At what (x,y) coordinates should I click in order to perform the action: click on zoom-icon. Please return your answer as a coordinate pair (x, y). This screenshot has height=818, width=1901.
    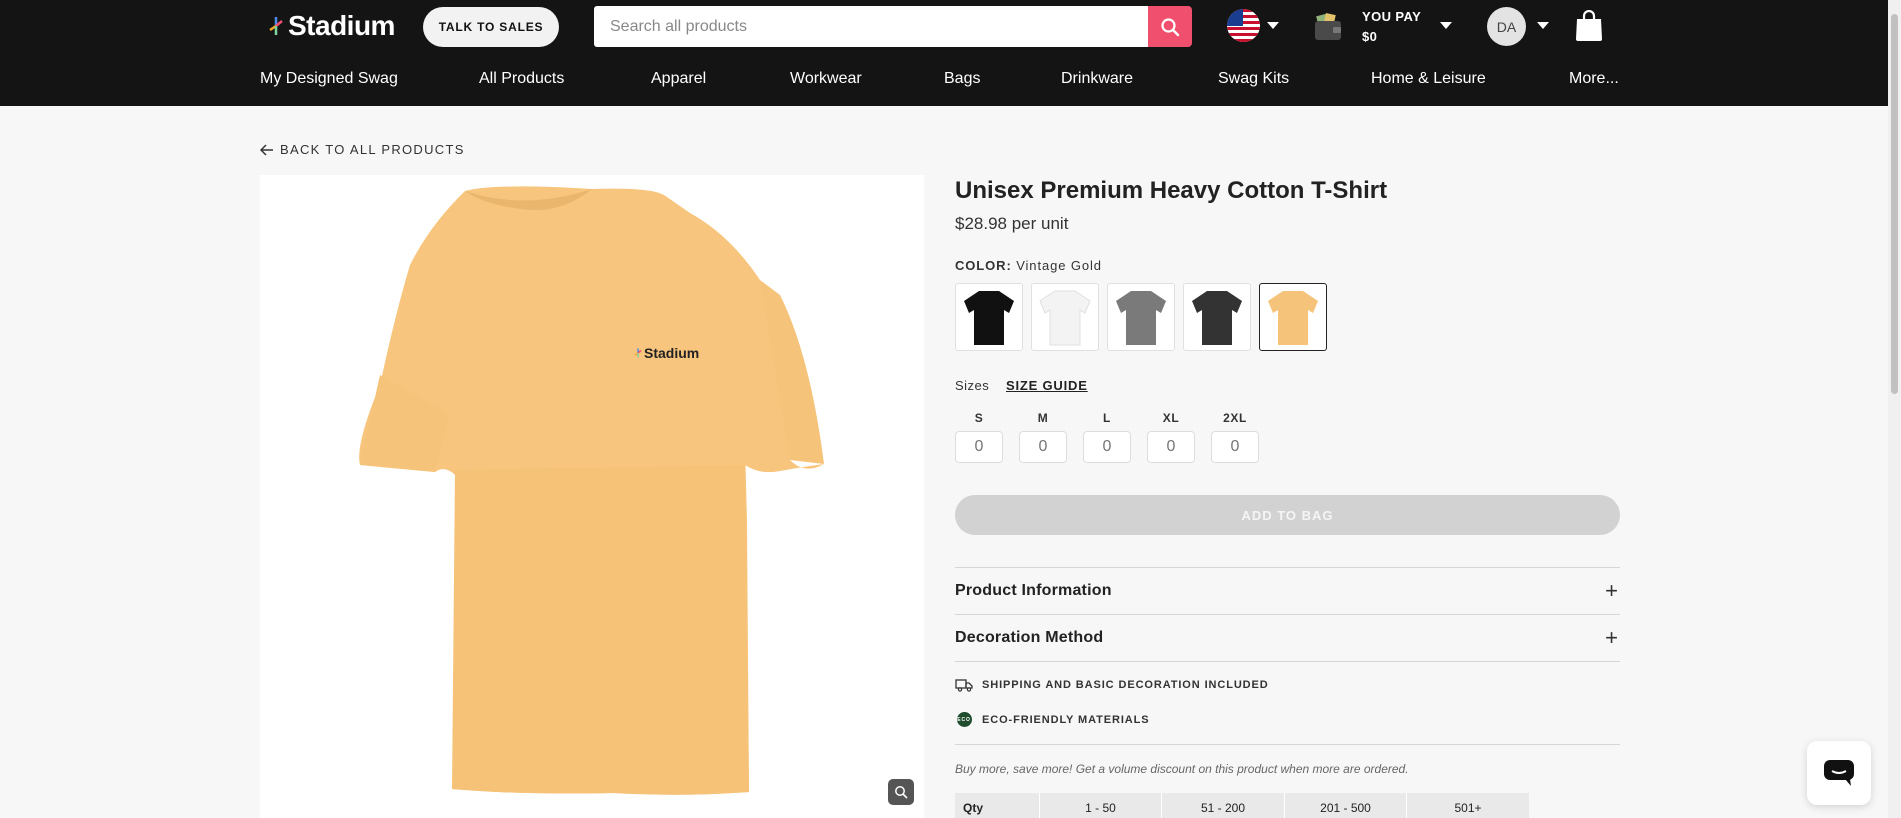
    Looking at the image, I should click on (901, 792).